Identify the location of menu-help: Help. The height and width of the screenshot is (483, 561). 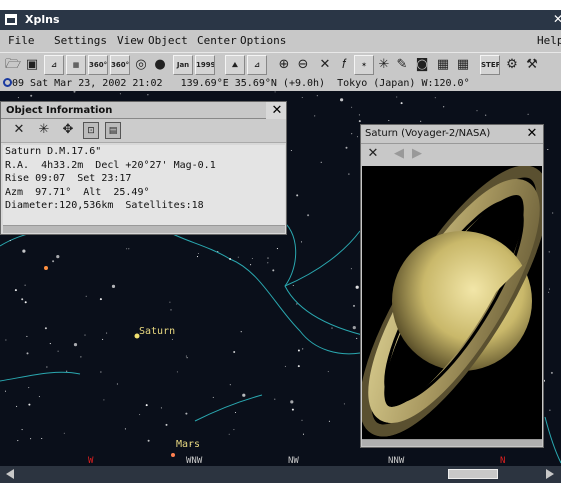
(549, 40).